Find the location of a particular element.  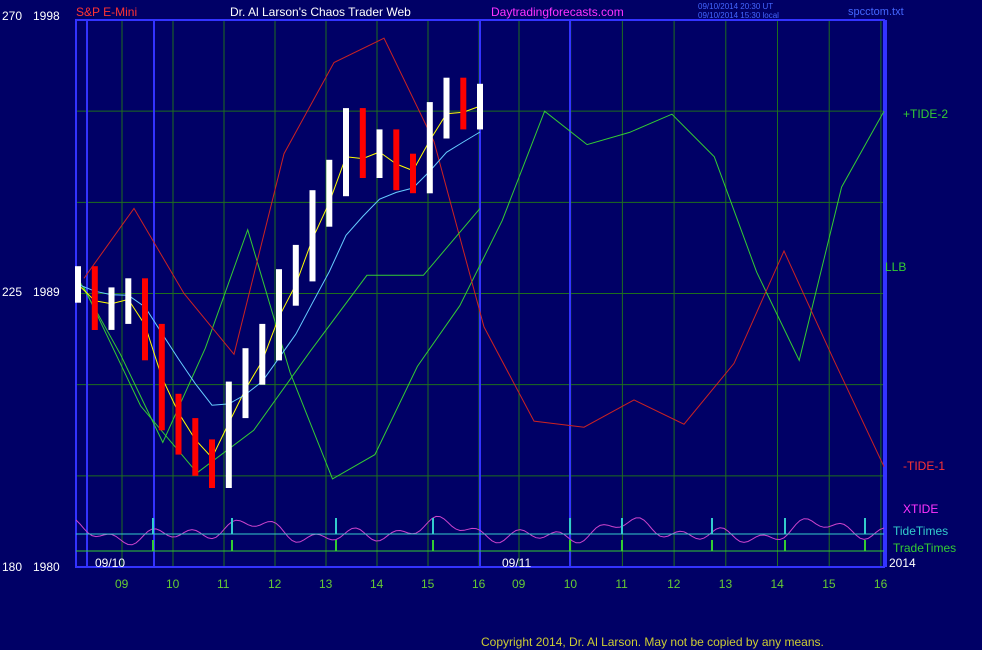

label-xtide: XTIDE is located at coordinates (920, 509).